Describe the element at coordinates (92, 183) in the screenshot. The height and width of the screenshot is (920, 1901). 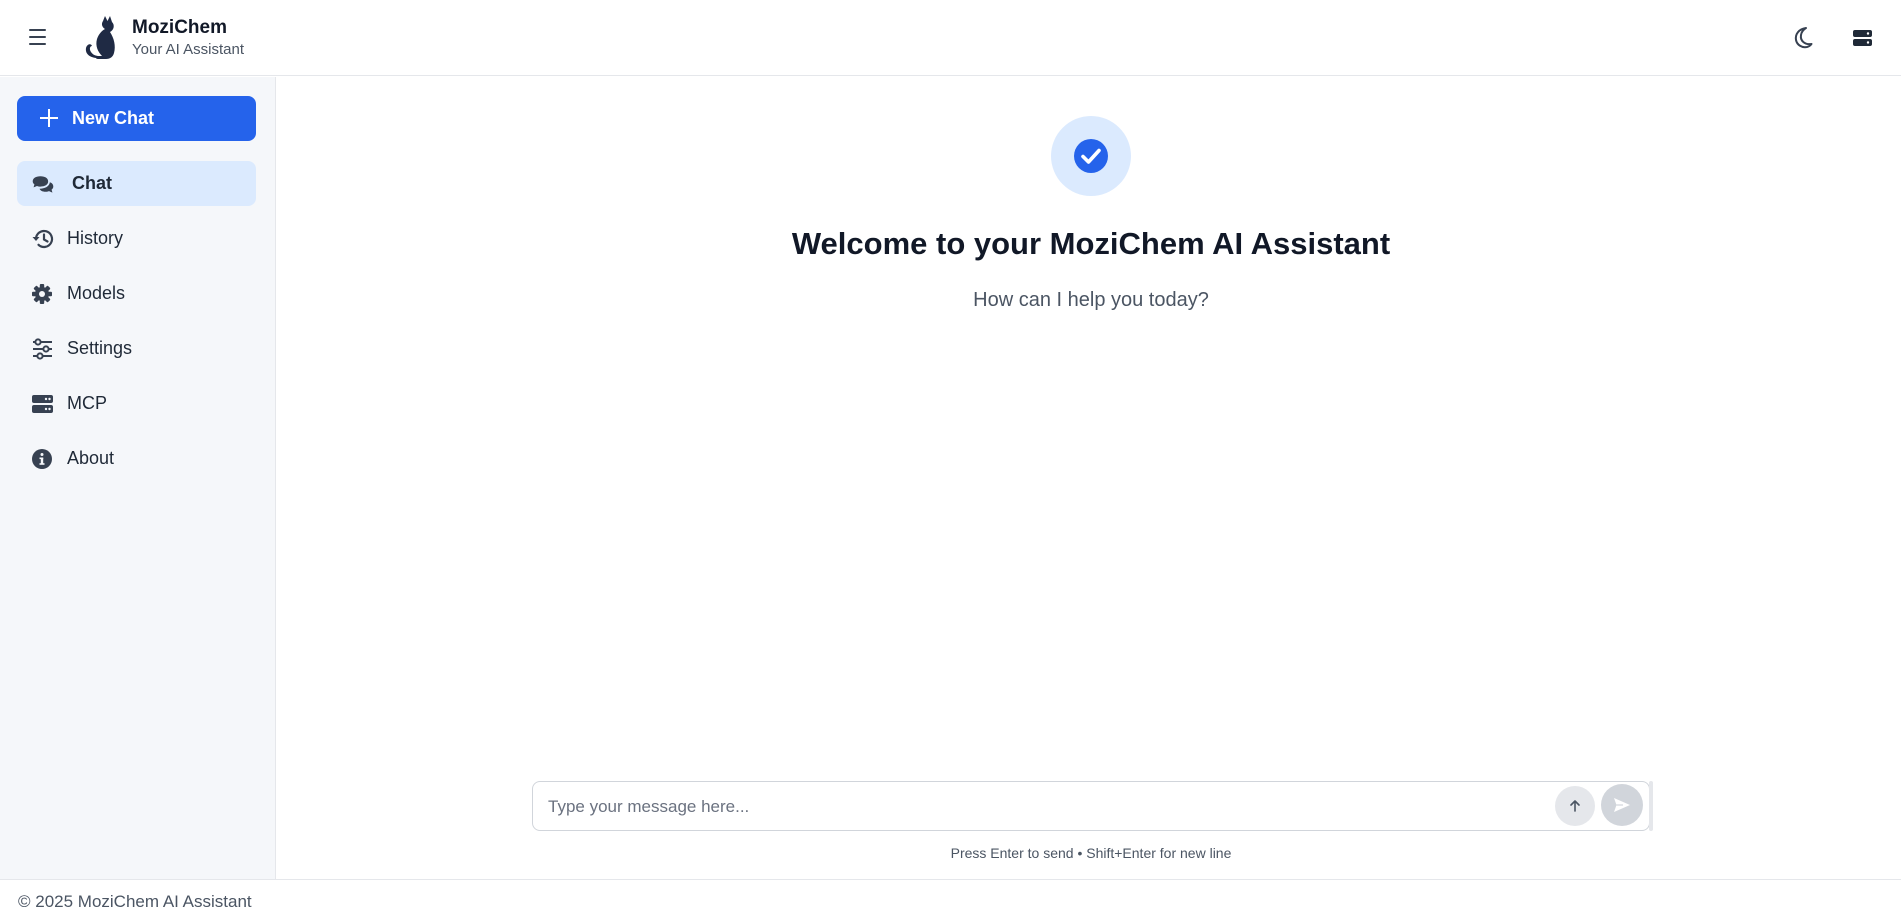
I see `sidebar-item-label: Chat` at that location.